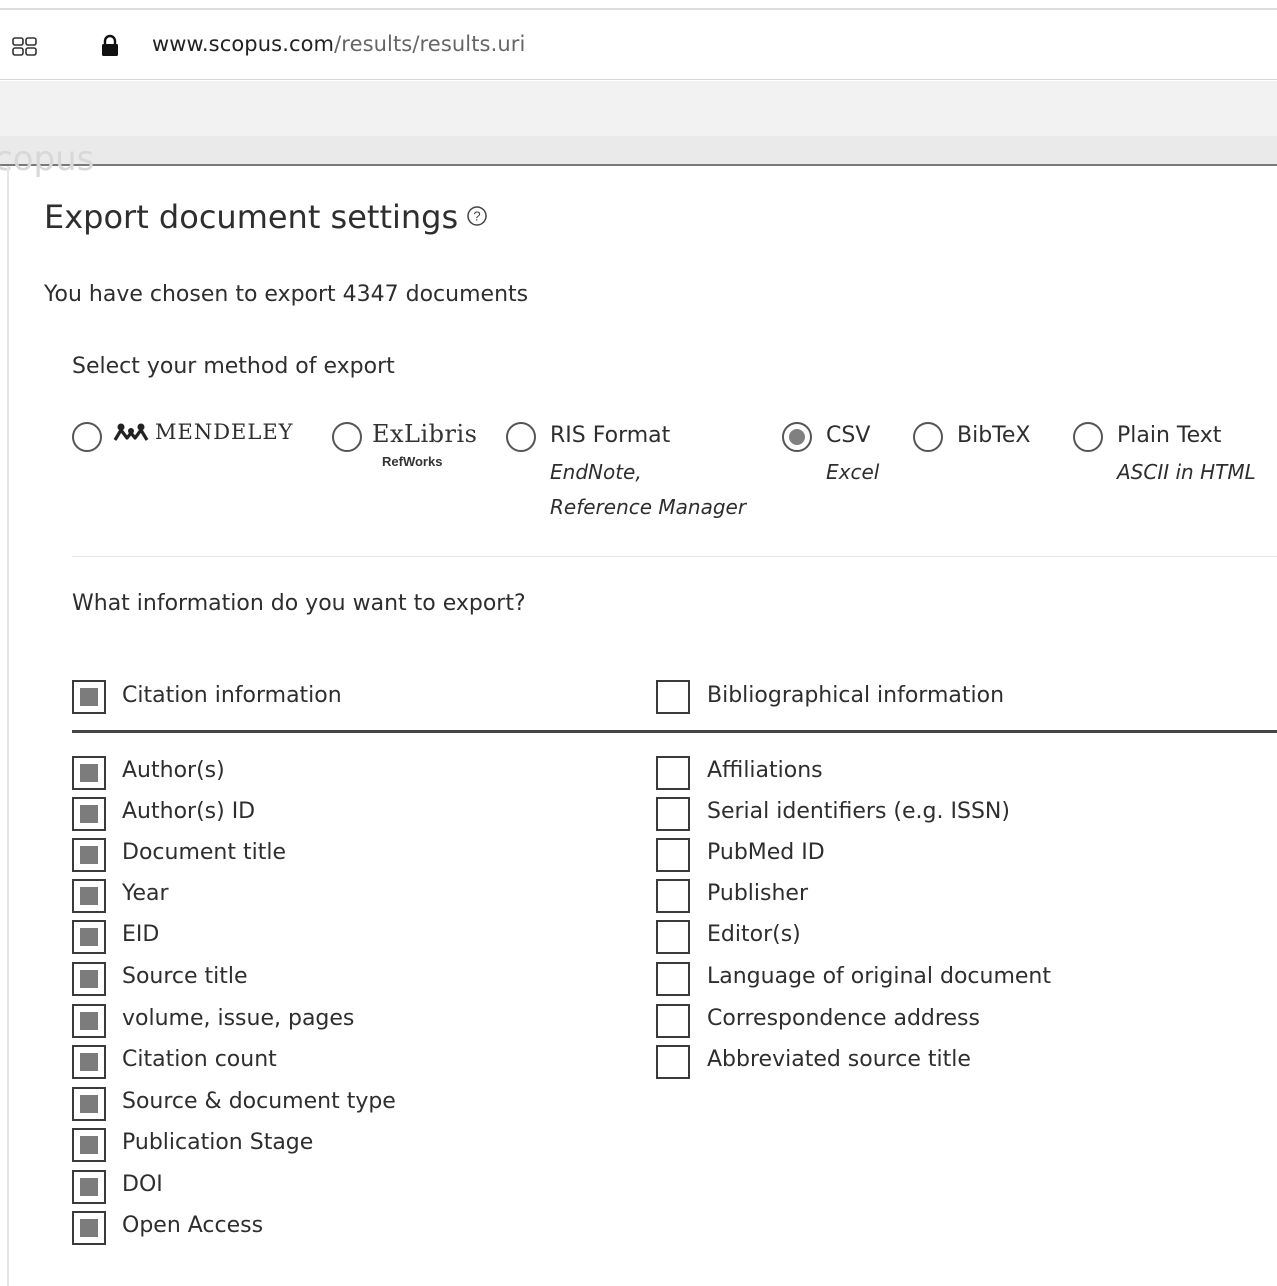  I want to click on citation-information-label: Citation information, so click(232, 695).